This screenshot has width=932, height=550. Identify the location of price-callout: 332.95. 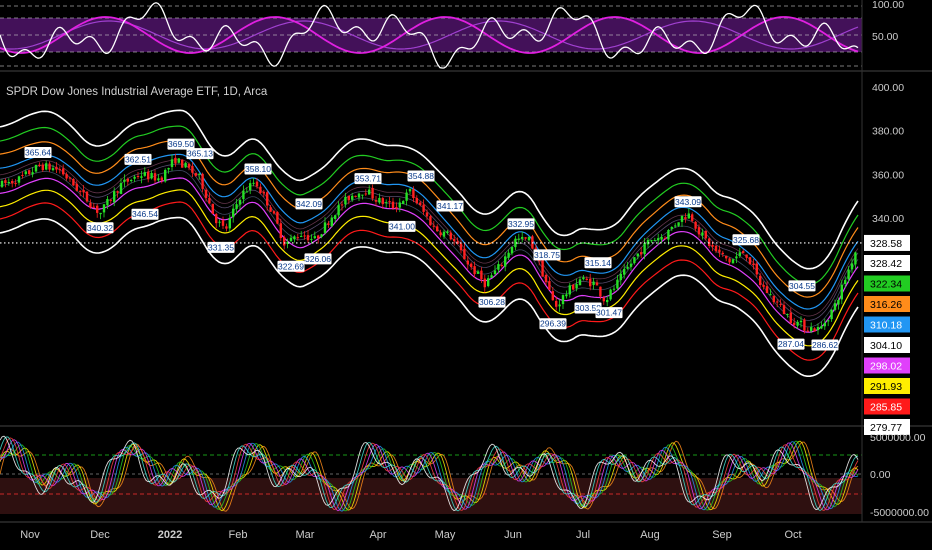
(521, 224).